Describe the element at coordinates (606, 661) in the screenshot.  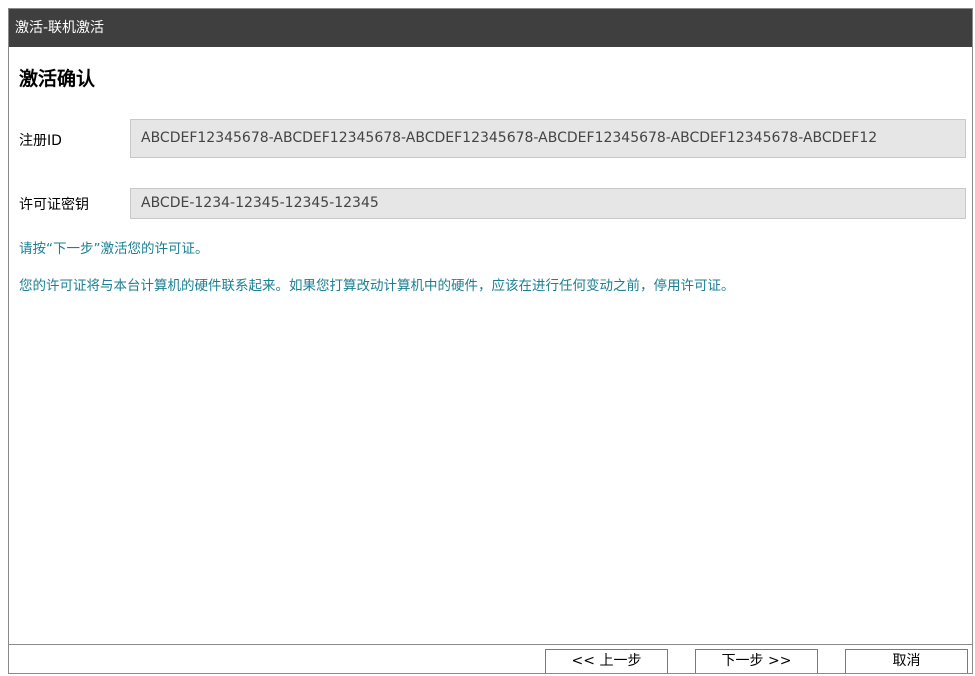
I see `previous-button: << 上一步` at that location.